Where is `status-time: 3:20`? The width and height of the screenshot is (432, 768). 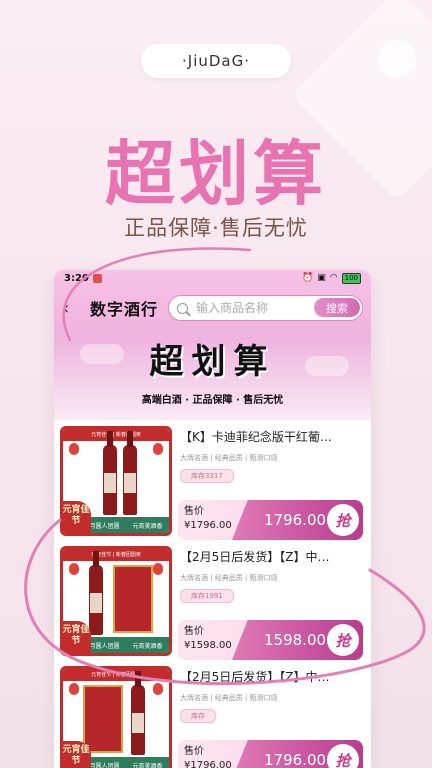
status-time: 3:20 is located at coordinates (76, 278).